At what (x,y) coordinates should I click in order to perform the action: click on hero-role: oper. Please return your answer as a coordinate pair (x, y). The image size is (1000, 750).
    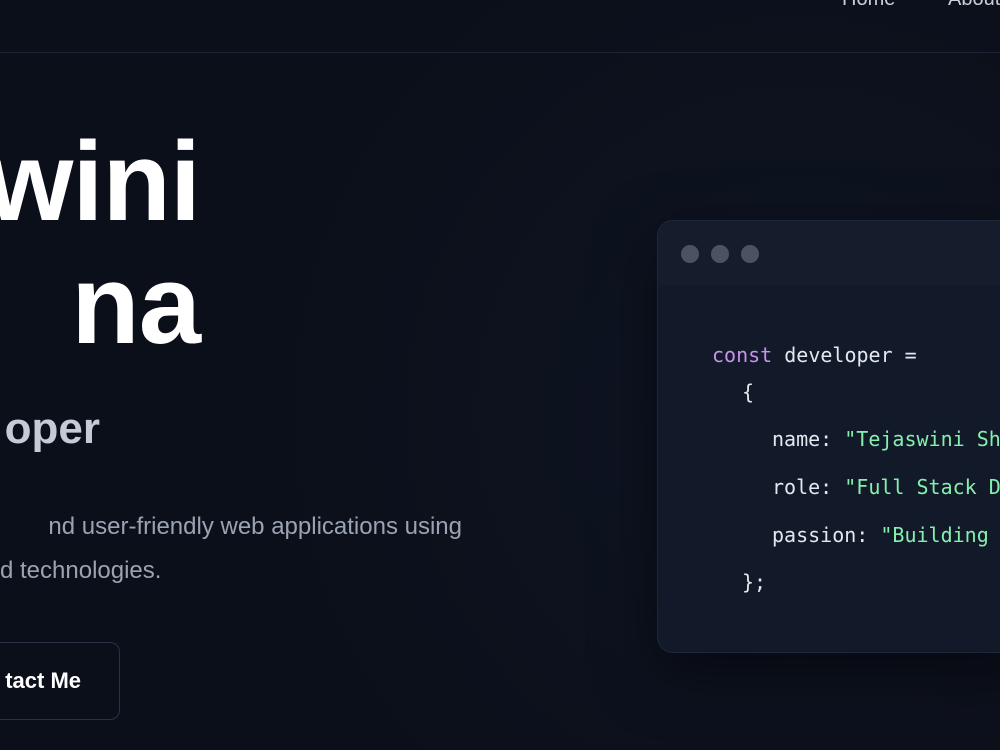
    Looking at the image, I should click on (52, 428).